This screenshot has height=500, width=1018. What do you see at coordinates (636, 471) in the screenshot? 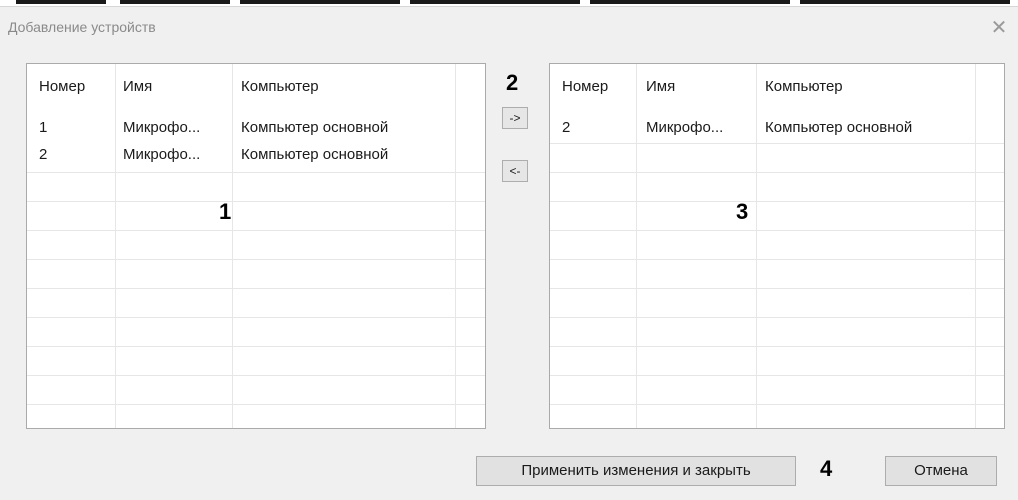
I see `apply-and-close-button: Применить изменения и закрыть` at bounding box center [636, 471].